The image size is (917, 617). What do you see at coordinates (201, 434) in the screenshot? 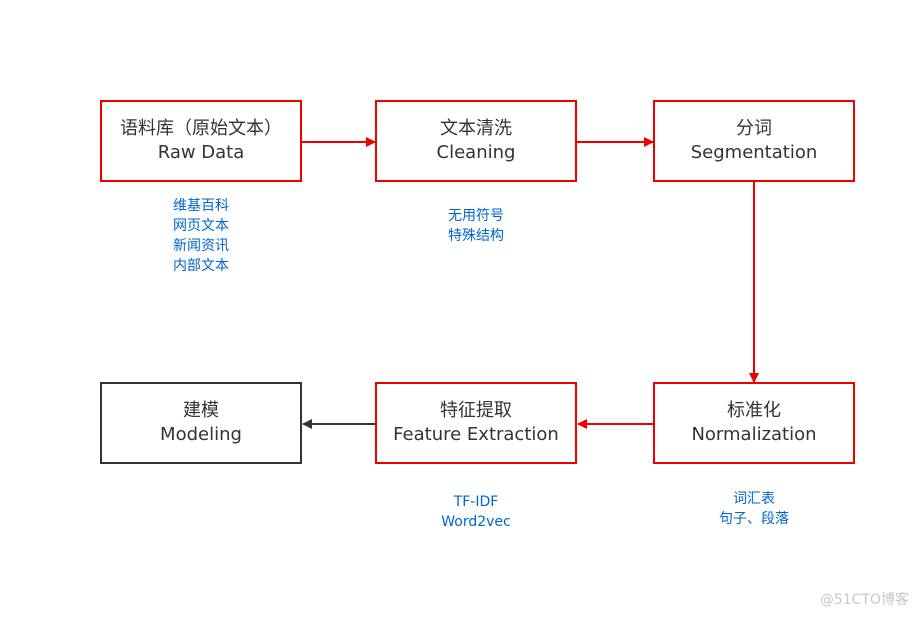
I see `node-modeling-en: Modeling` at bounding box center [201, 434].